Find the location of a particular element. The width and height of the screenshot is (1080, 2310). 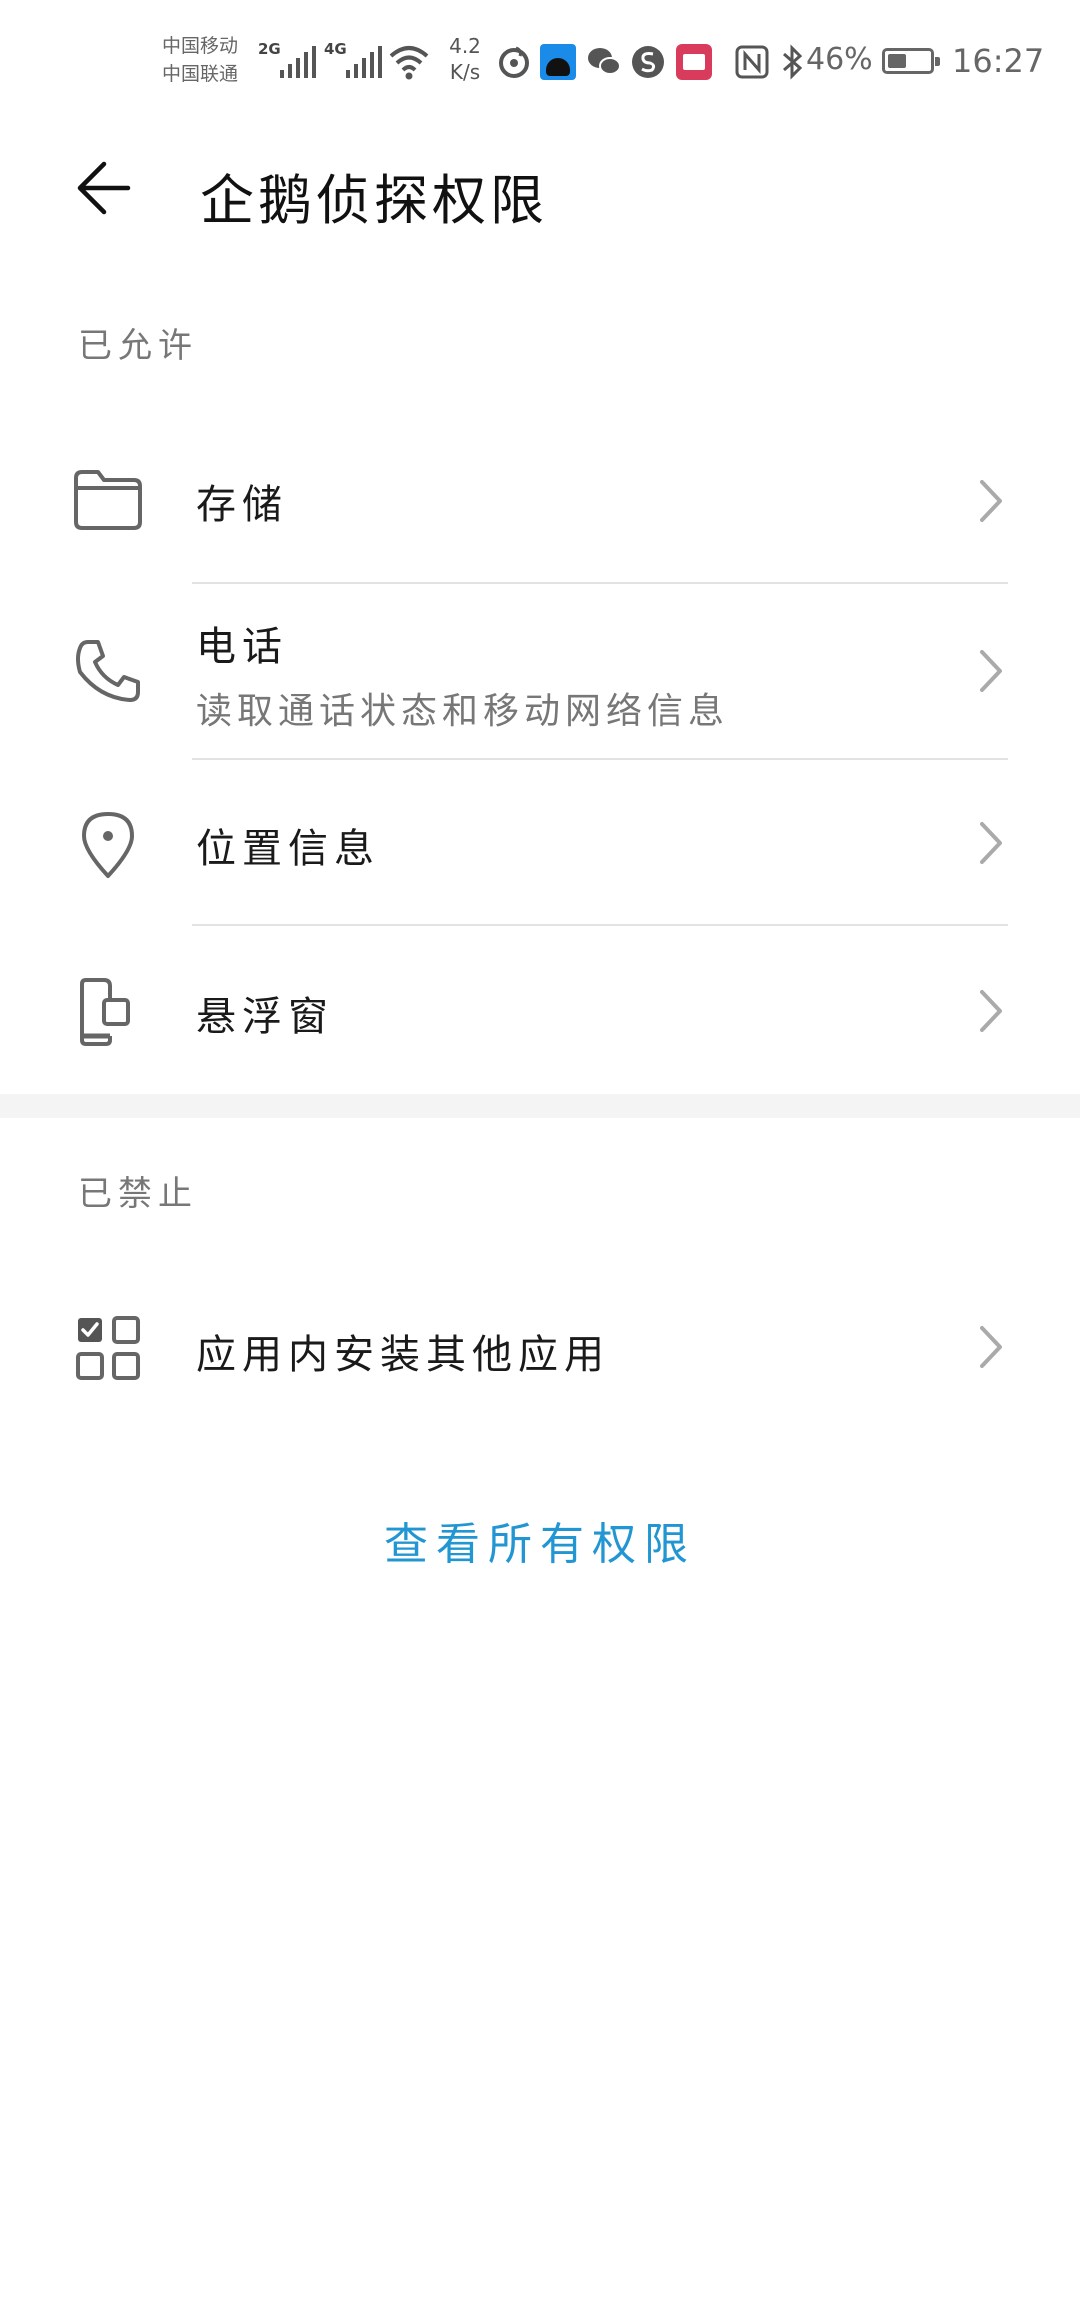

network-speed: 4.2 K/s is located at coordinates (465, 59).